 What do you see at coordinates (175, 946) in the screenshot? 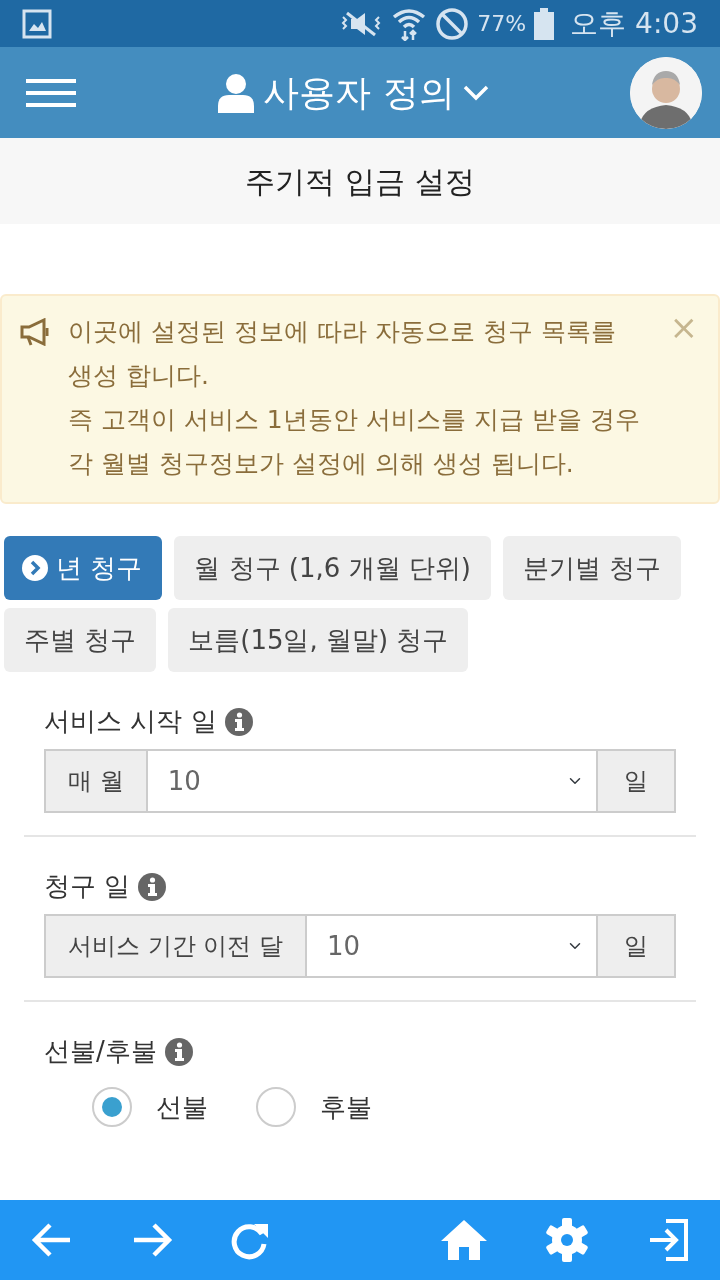
I see `input-prefix: 서비스 기간 이전 달` at bounding box center [175, 946].